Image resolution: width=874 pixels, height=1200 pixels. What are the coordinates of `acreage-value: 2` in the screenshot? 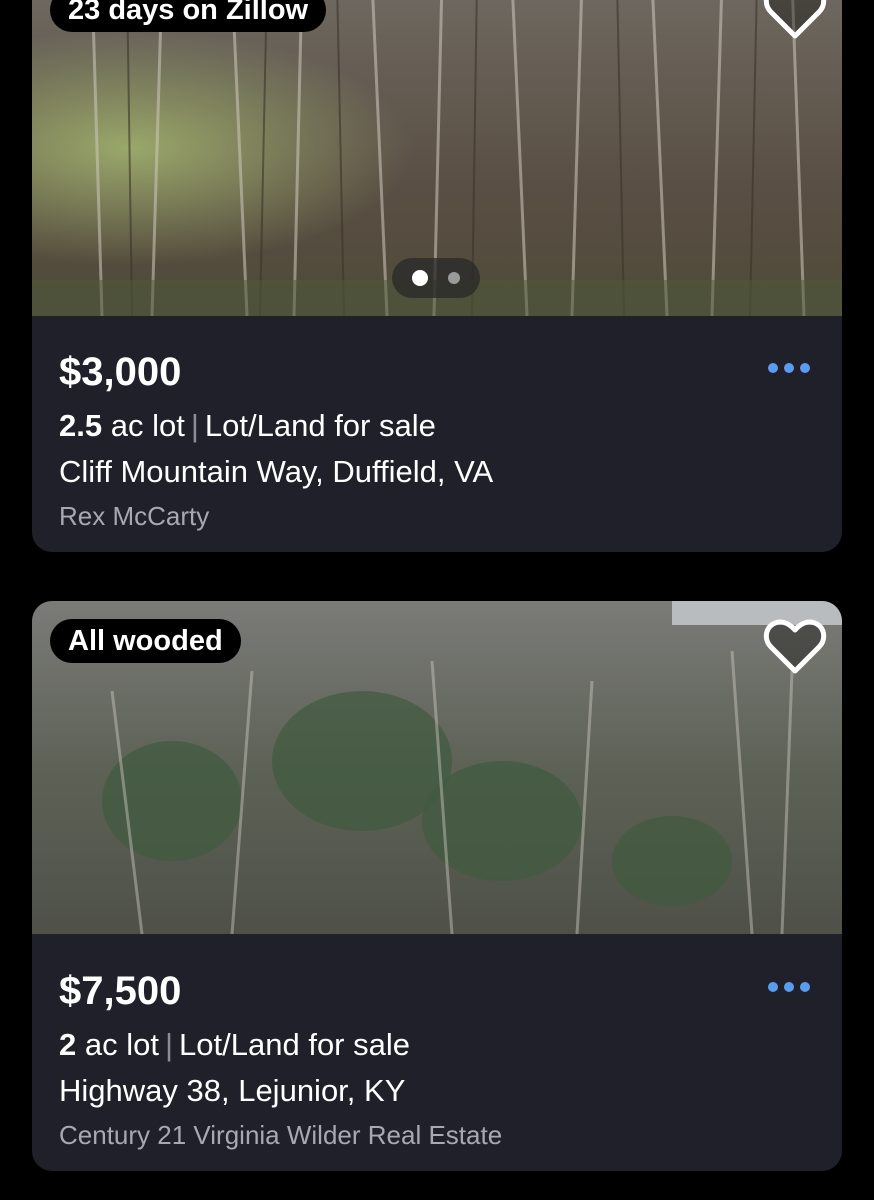 It's located at (68, 1044).